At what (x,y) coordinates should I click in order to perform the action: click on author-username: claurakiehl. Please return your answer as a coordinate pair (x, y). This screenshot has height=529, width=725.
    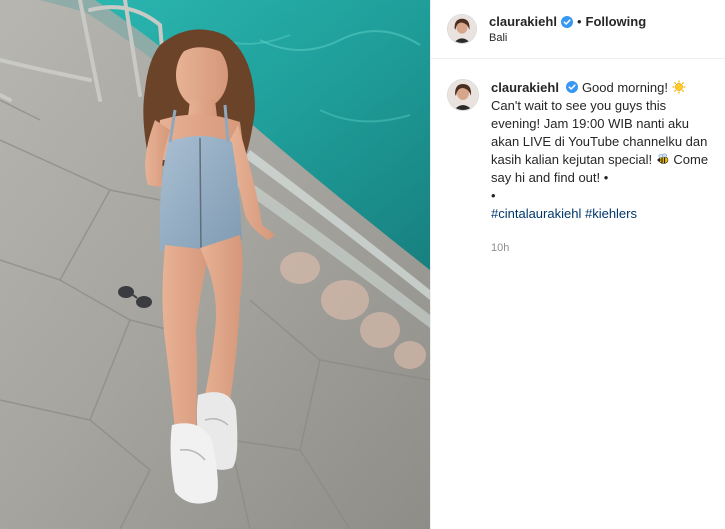
    Looking at the image, I should click on (523, 22).